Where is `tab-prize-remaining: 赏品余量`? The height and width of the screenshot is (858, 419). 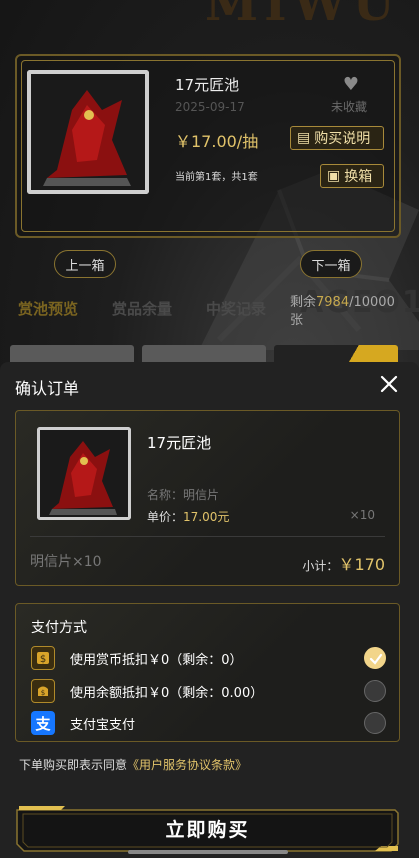
tab-prize-remaining: 赏品余量 is located at coordinates (142, 308).